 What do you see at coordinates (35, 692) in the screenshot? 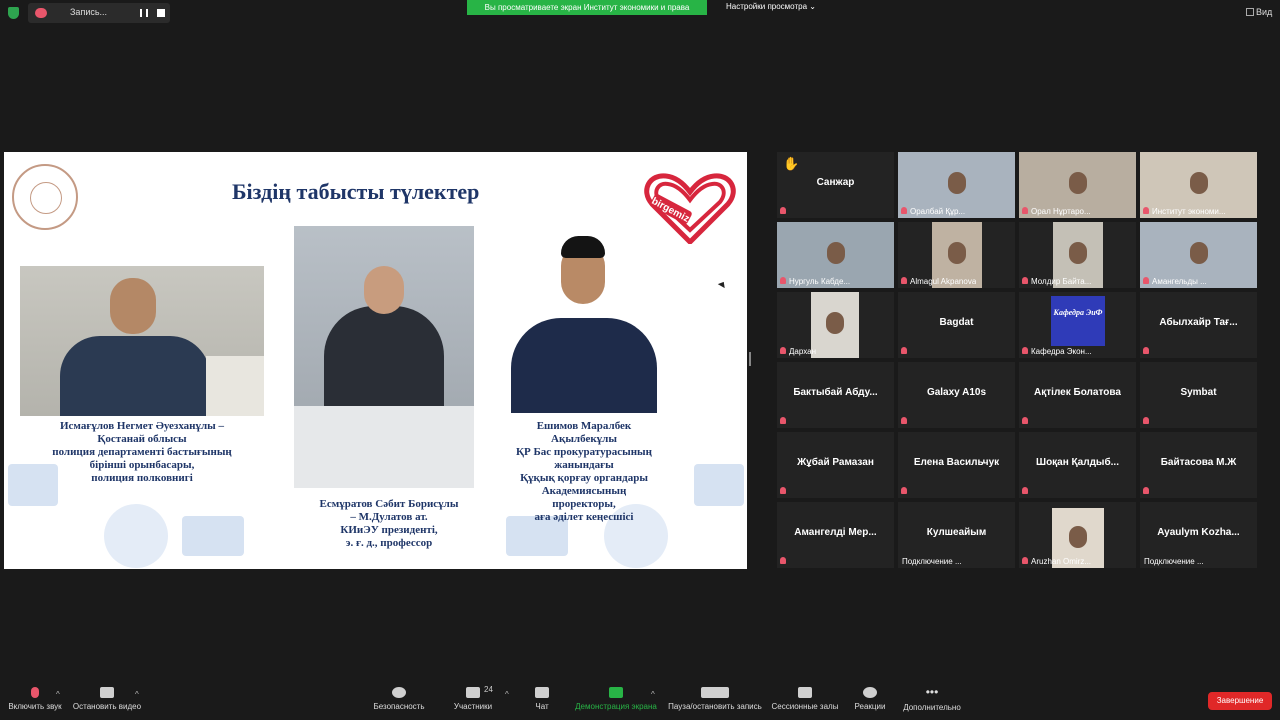
I see `mic-off-icon` at bounding box center [35, 692].